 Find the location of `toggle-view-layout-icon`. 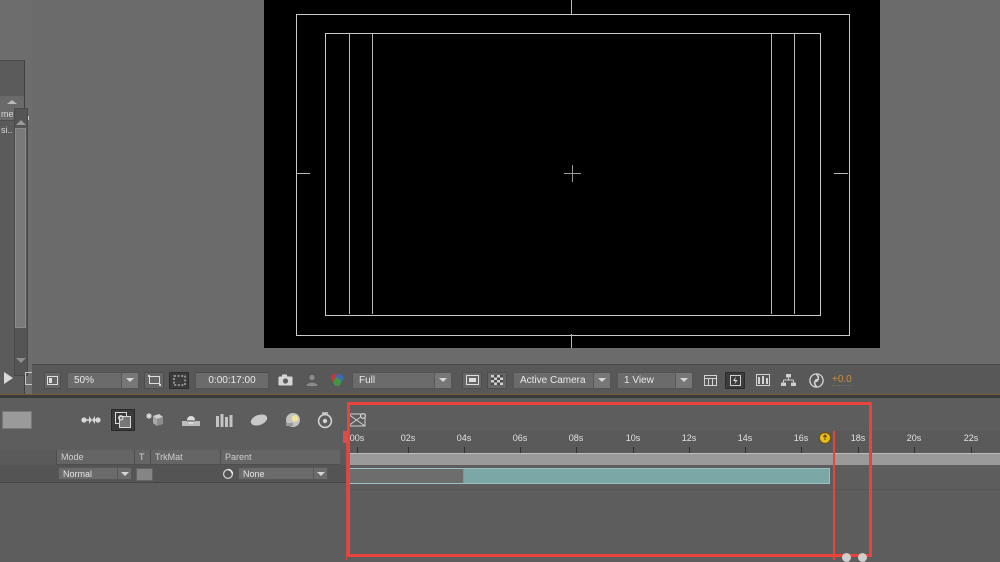

toggle-view-layout-icon is located at coordinates (472, 380).